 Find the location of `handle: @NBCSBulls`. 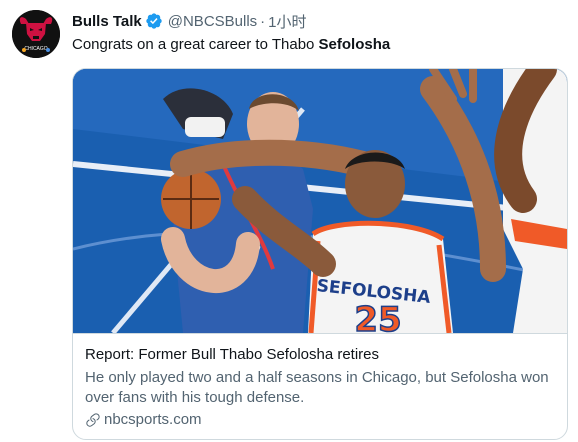

handle: @NBCSBulls is located at coordinates (212, 21).